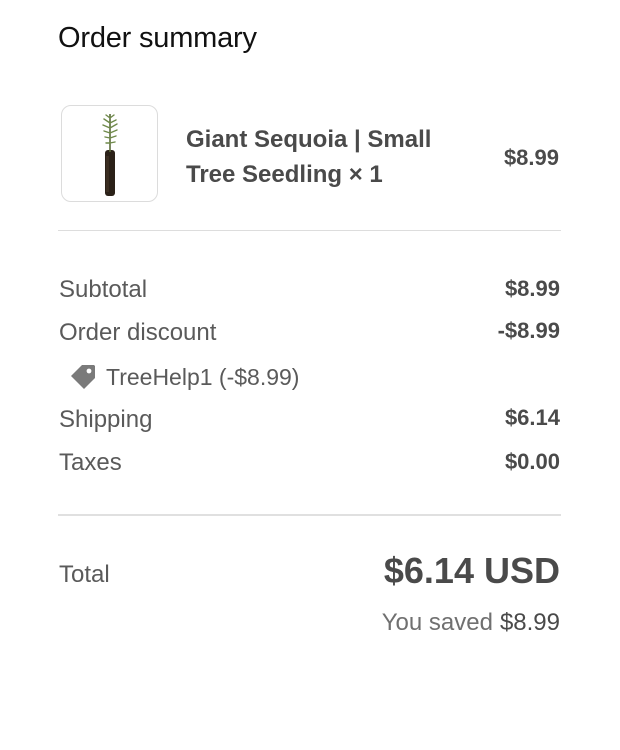  I want to click on subtotal-value: $8.99, so click(532, 288).